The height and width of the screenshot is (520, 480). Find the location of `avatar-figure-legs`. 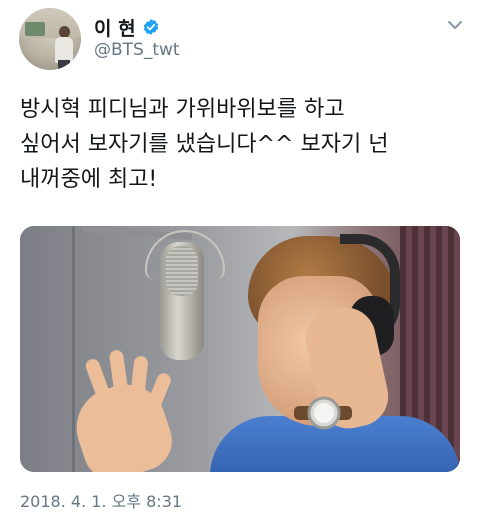

avatar-figure-legs is located at coordinates (64, 65).